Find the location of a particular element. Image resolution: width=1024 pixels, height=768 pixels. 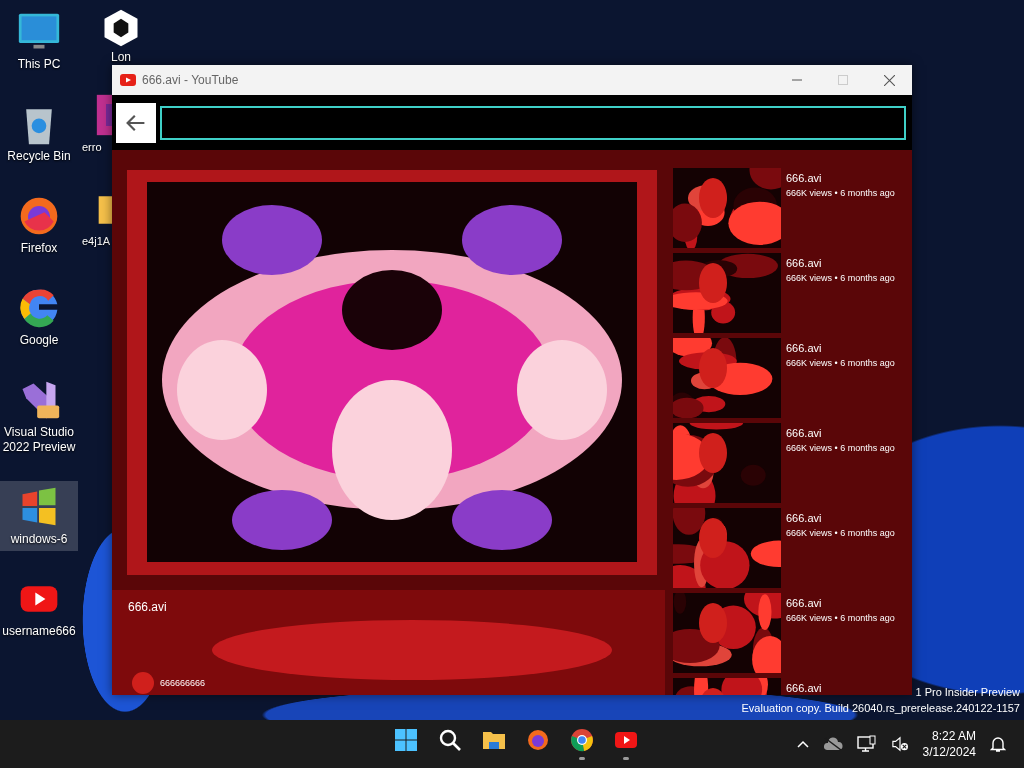

desktop-icon: Lon is located at coordinates (121, 35).